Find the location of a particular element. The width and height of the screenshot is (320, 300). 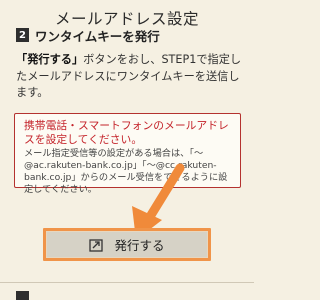

next-step-badge is located at coordinates (22, 295).